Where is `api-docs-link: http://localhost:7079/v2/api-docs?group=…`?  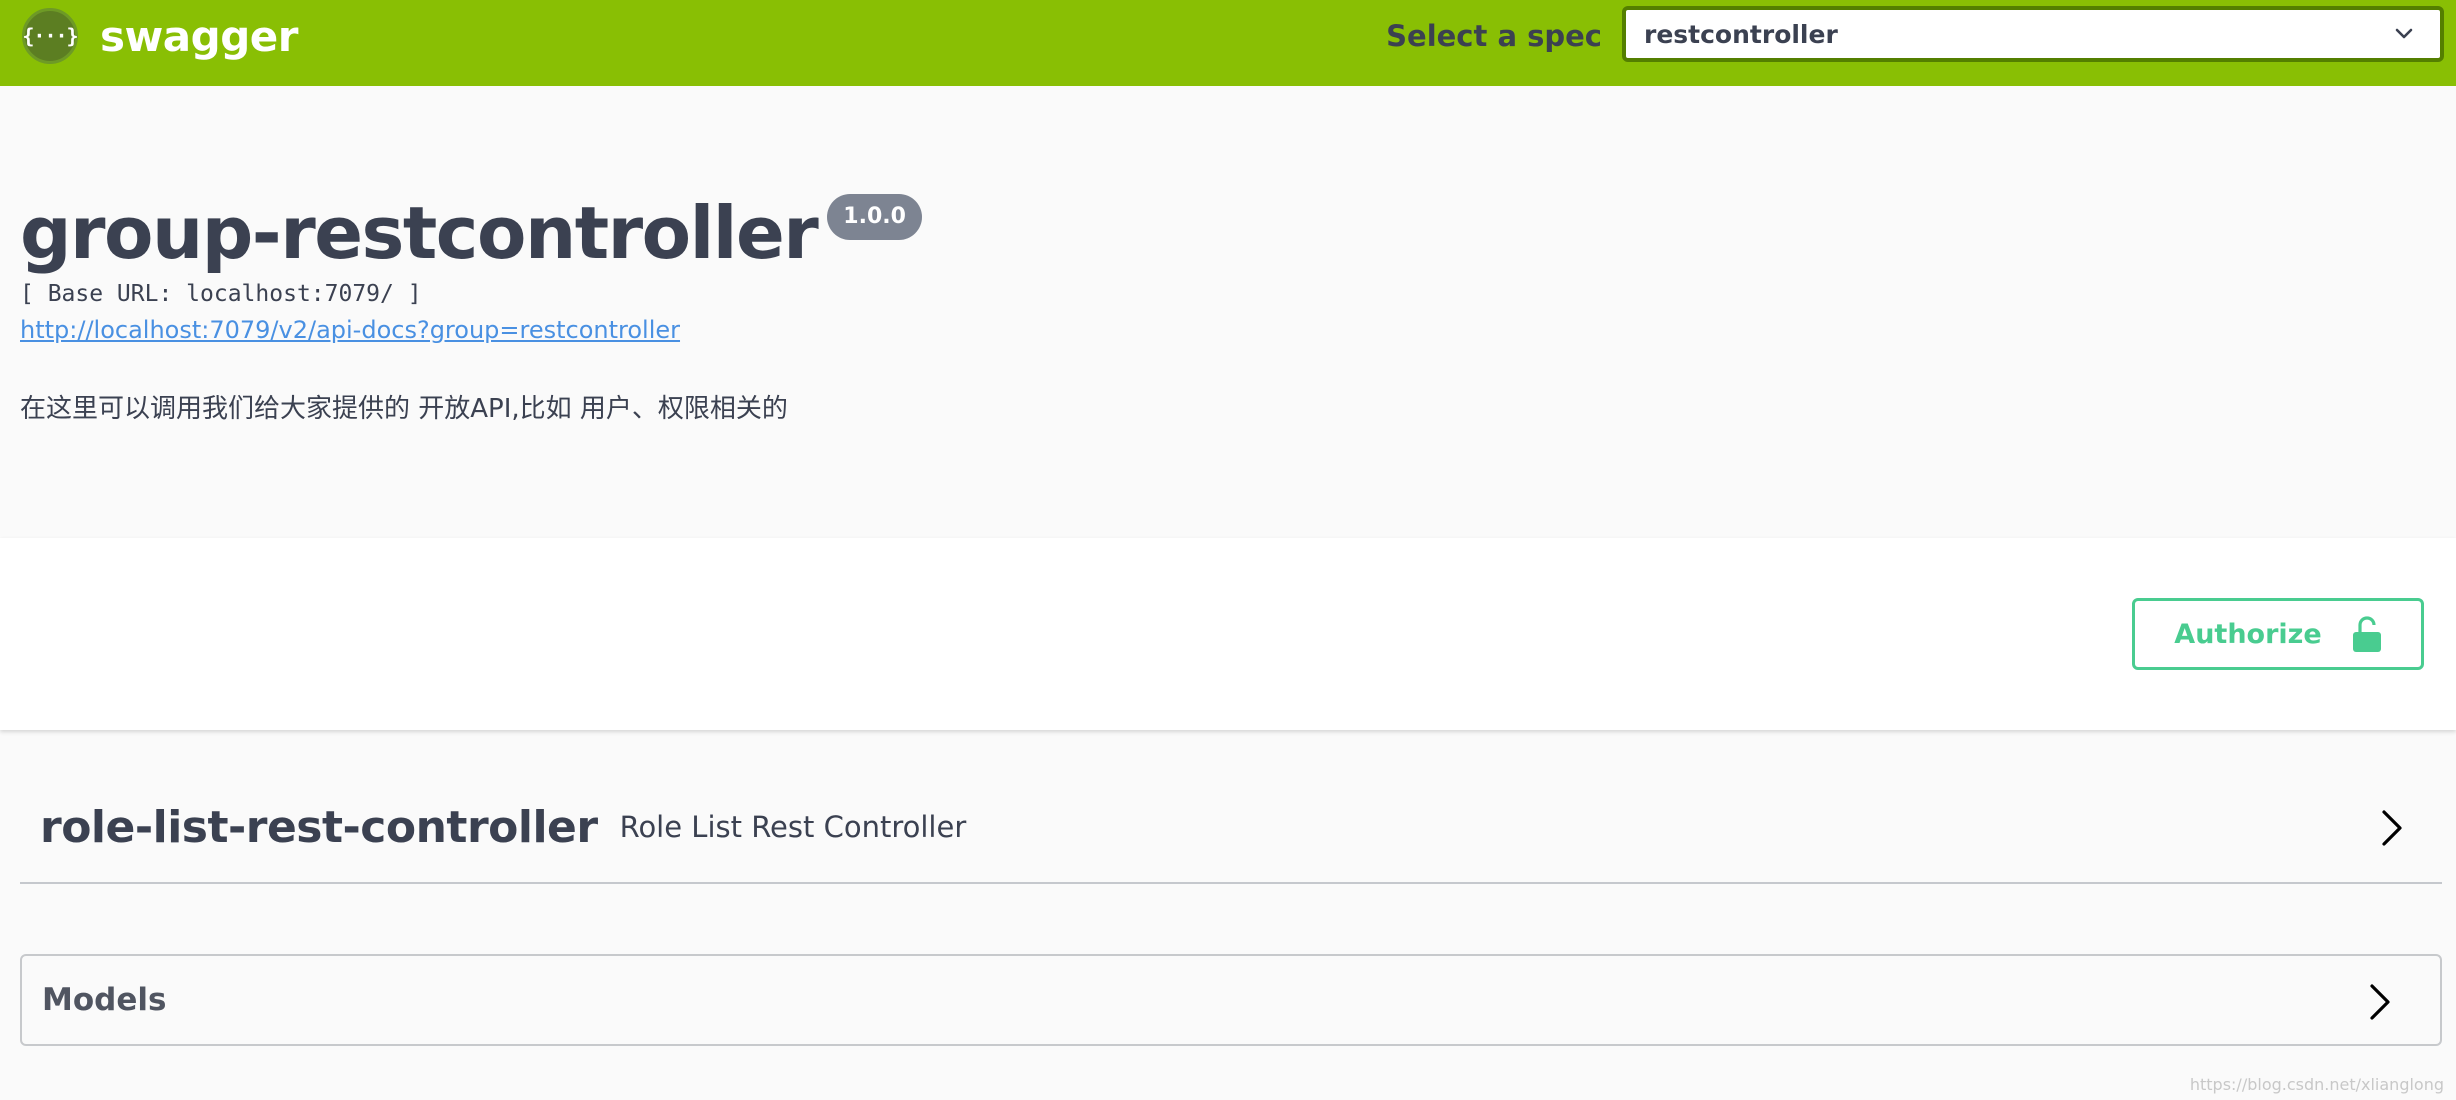
api-docs-link: http://localhost:7079/v2/api-docs?group=… is located at coordinates (350, 330).